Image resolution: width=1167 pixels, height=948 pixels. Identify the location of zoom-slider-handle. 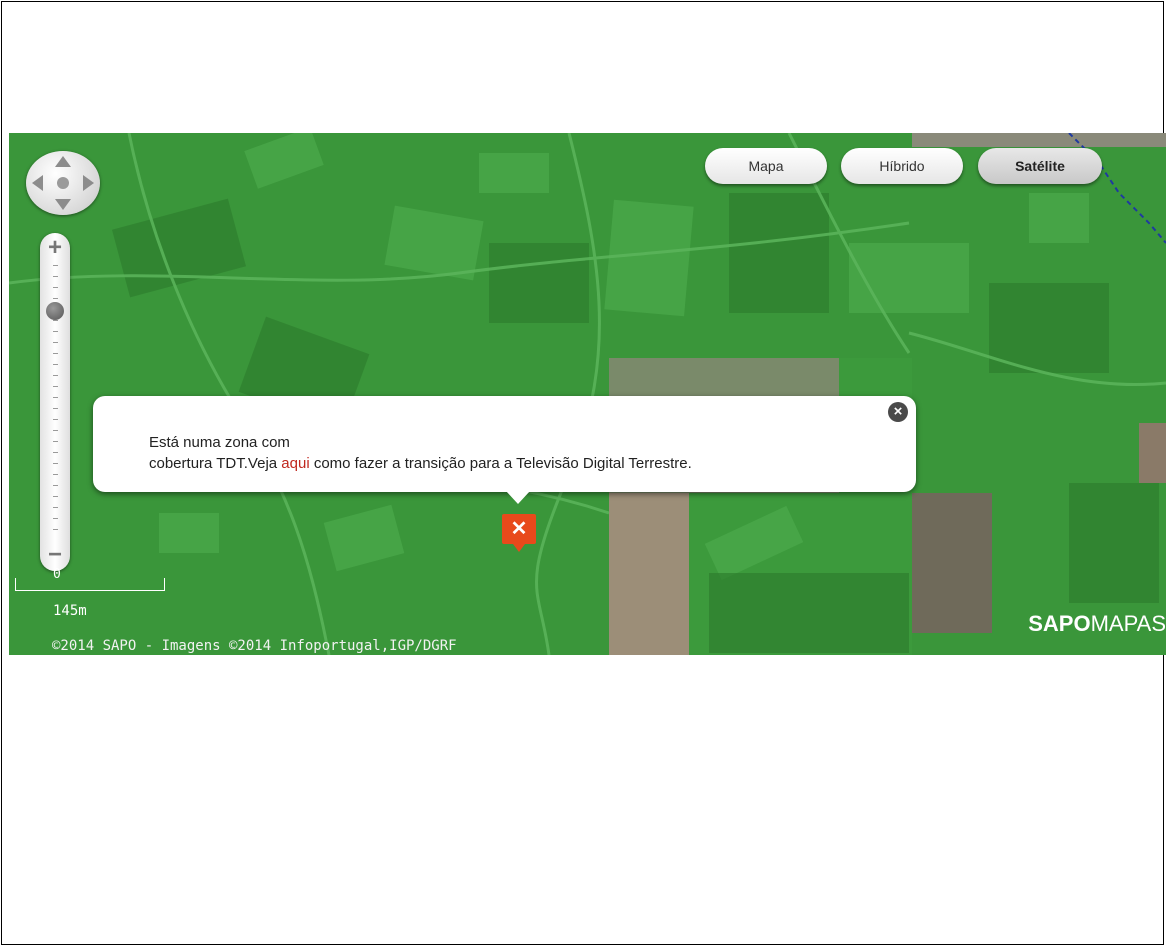
(55, 310).